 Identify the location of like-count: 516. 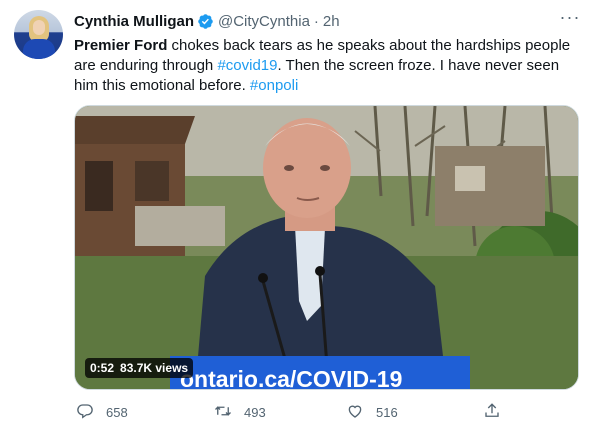
(387, 412).